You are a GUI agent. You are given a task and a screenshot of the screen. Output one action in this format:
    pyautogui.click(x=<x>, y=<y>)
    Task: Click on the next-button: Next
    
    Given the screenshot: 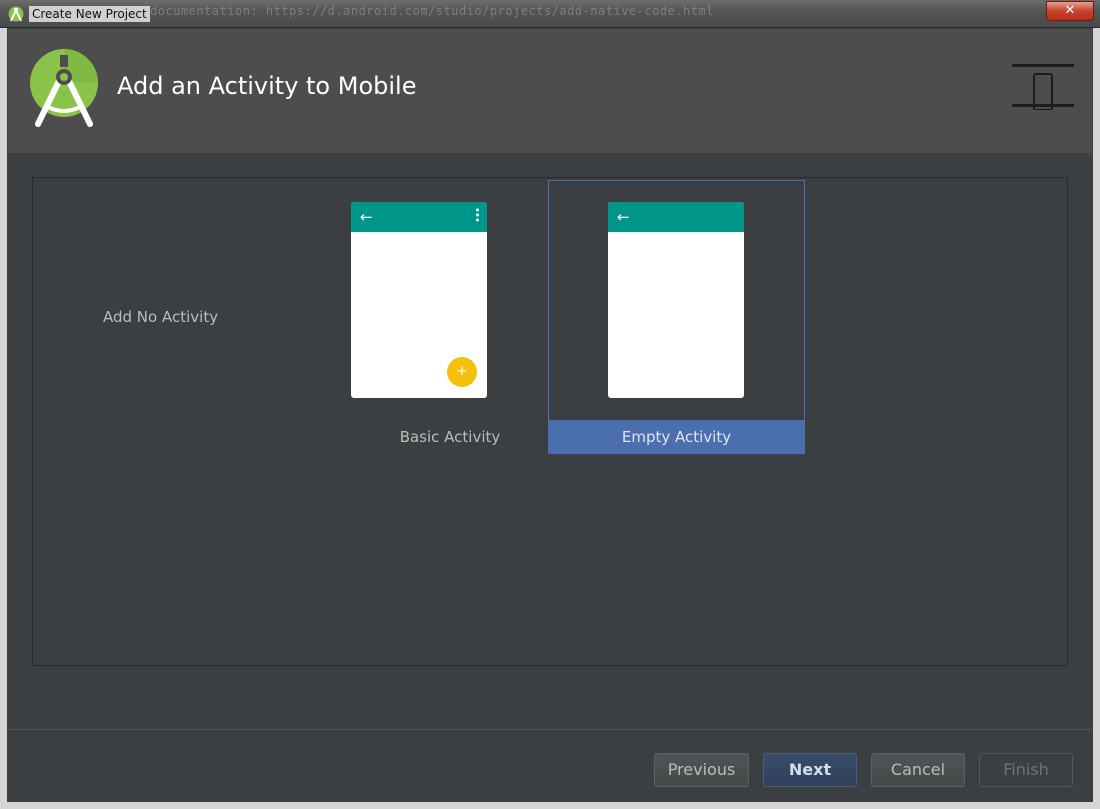 What is the action you would take?
    pyautogui.click(x=810, y=770)
    